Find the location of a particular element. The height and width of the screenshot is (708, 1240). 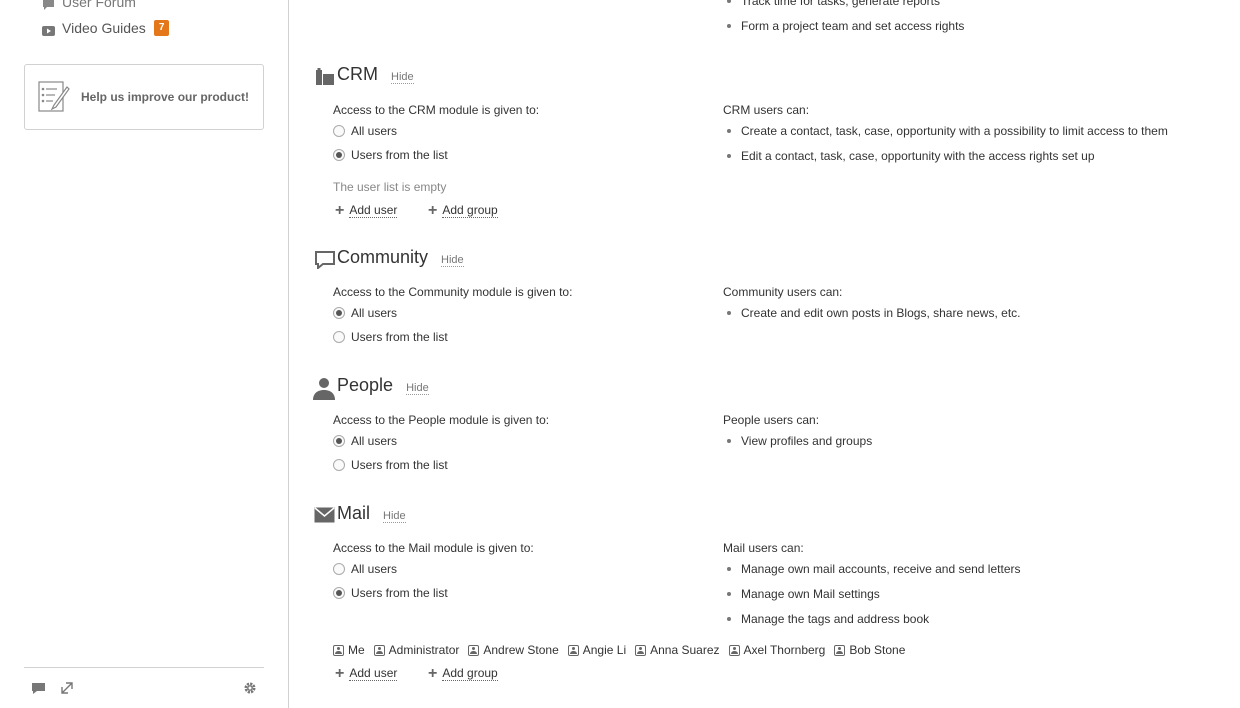

user-chip: Administrator is located at coordinates (416, 650).